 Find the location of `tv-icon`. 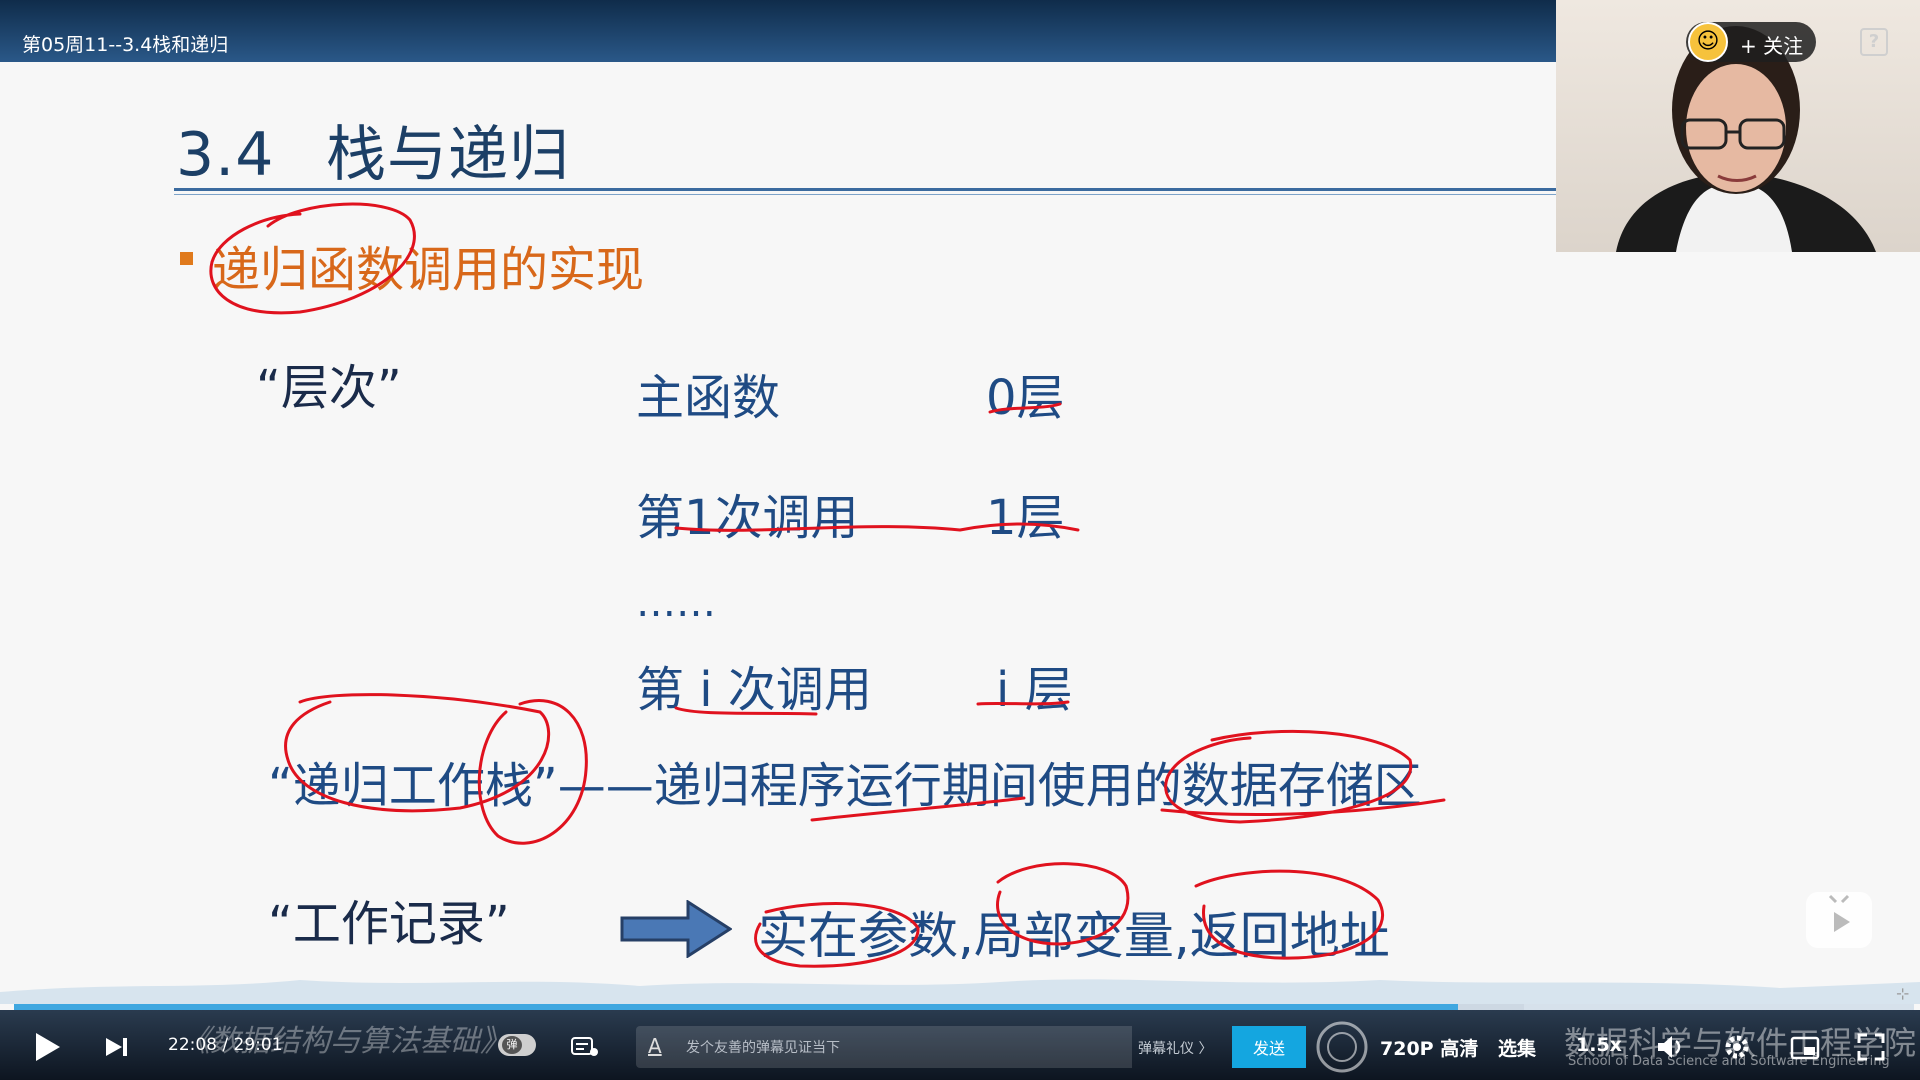

tv-icon is located at coordinates (1839, 920).